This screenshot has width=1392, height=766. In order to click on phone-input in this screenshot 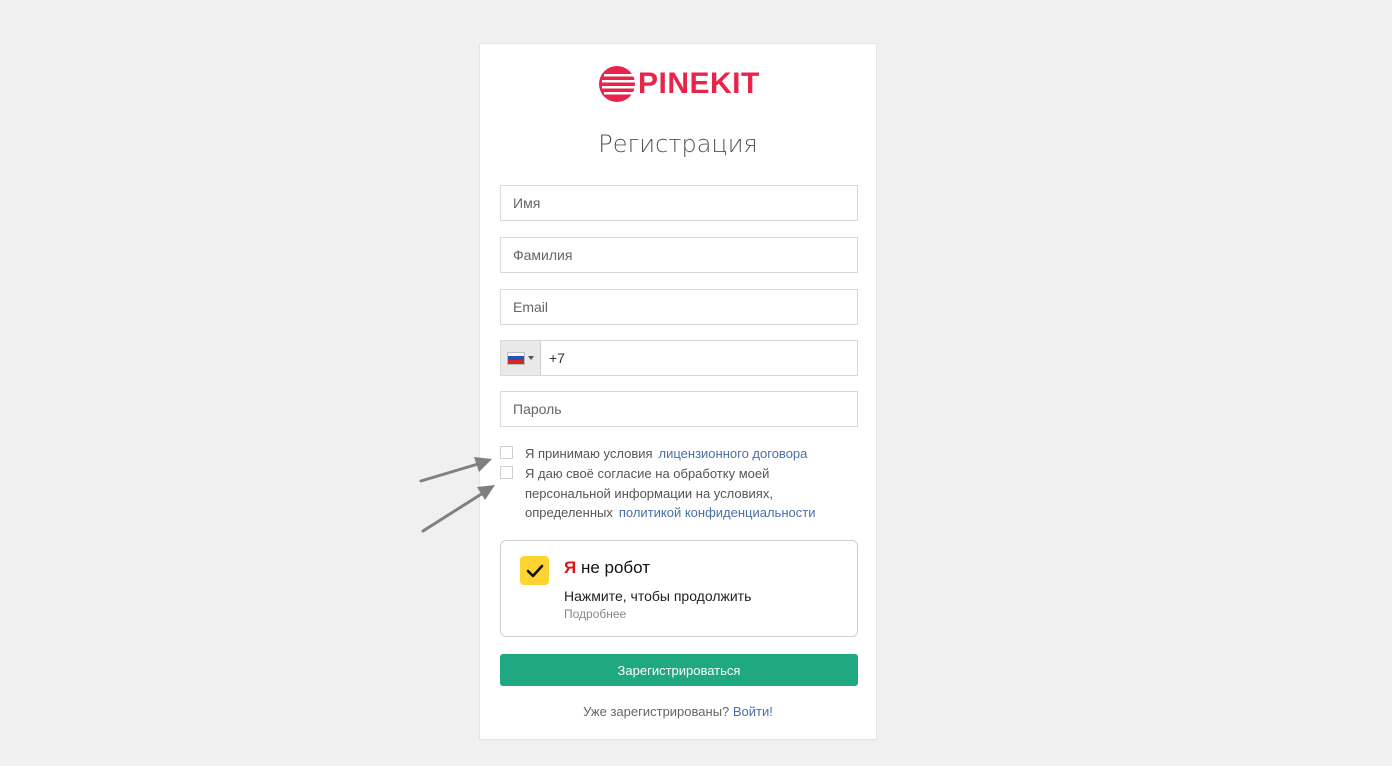, I will do `click(699, 358)`.